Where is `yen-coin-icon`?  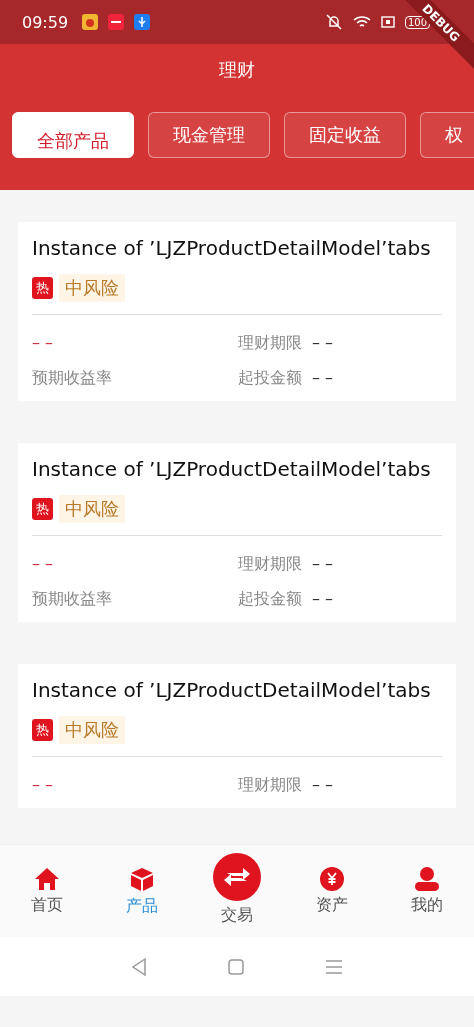
yen-coin-icon is located at coordinates (331, 879).